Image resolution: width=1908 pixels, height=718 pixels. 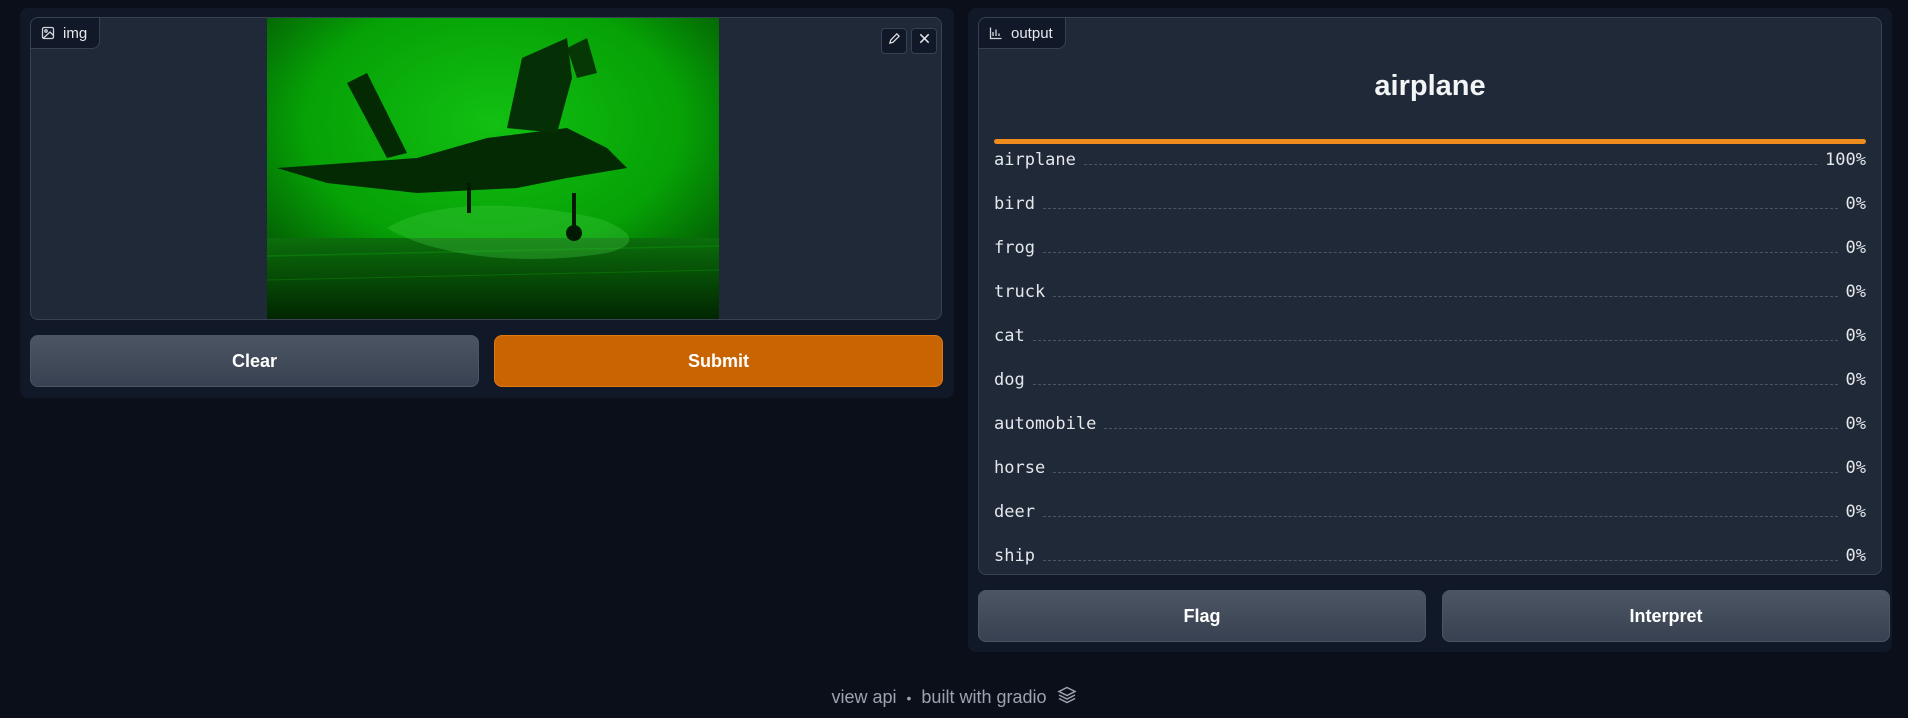 What do you see at coordinates (1202, 616) in the screenshot?
I see `flag-button: Flag` at bounding box center [1202, 616].